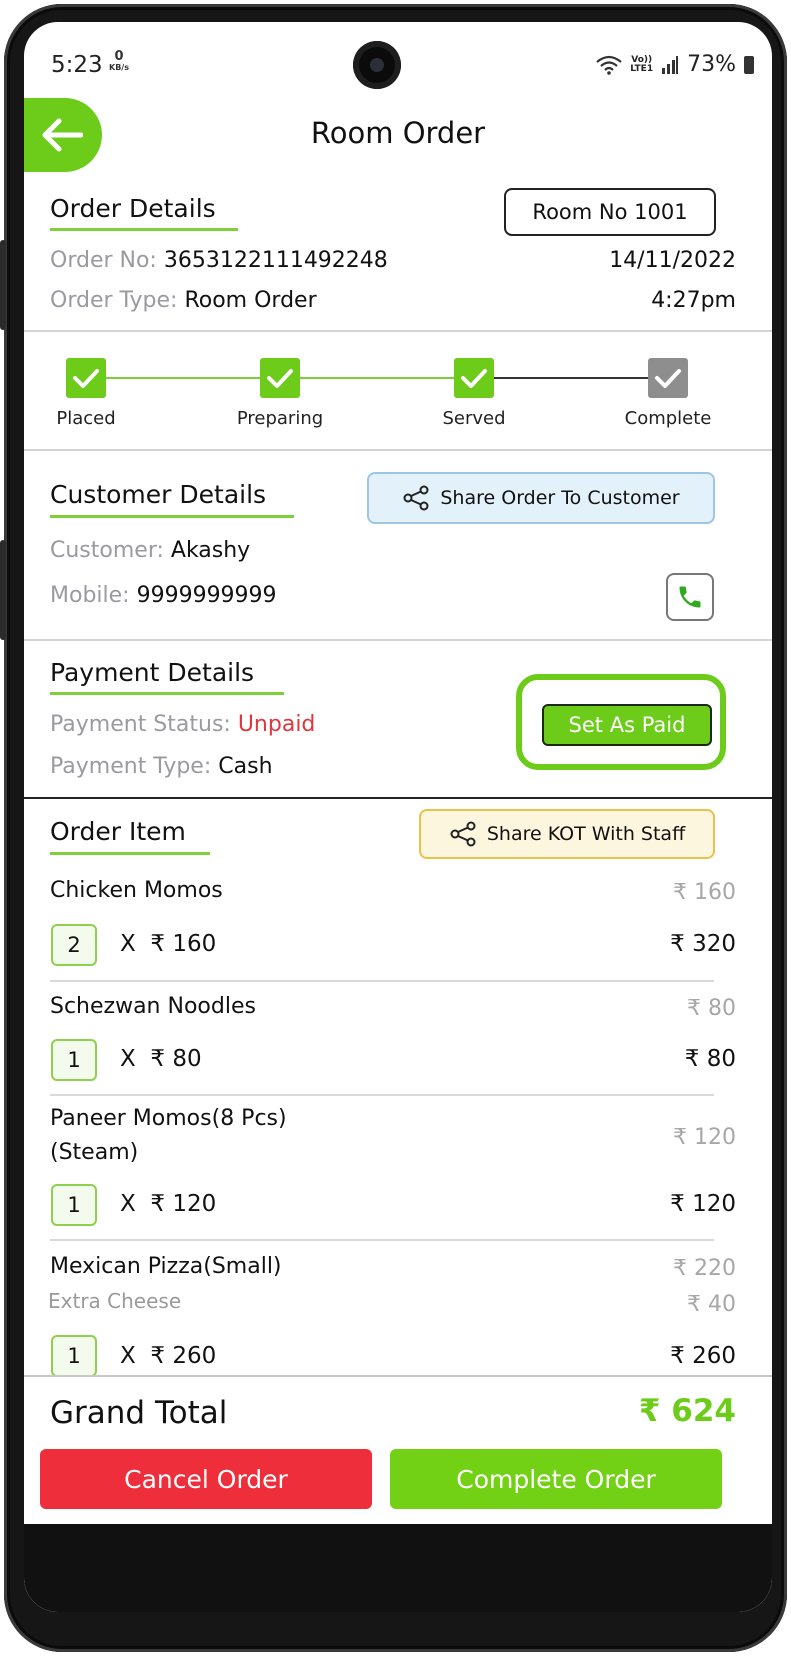 Image resolution: width=791 pixels, height=1656 pixels. I want to click on step-label-preparing: Preparing, so click(280, 418).